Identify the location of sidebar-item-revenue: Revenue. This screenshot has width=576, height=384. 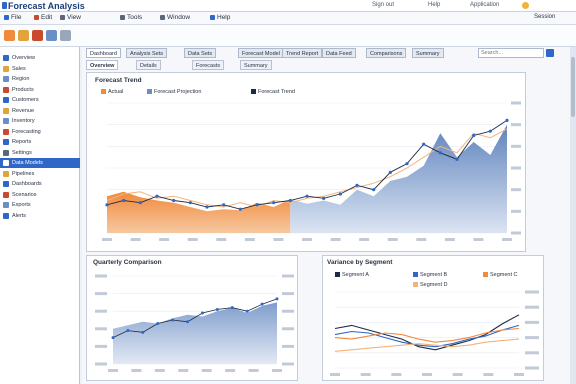
(40, 111).